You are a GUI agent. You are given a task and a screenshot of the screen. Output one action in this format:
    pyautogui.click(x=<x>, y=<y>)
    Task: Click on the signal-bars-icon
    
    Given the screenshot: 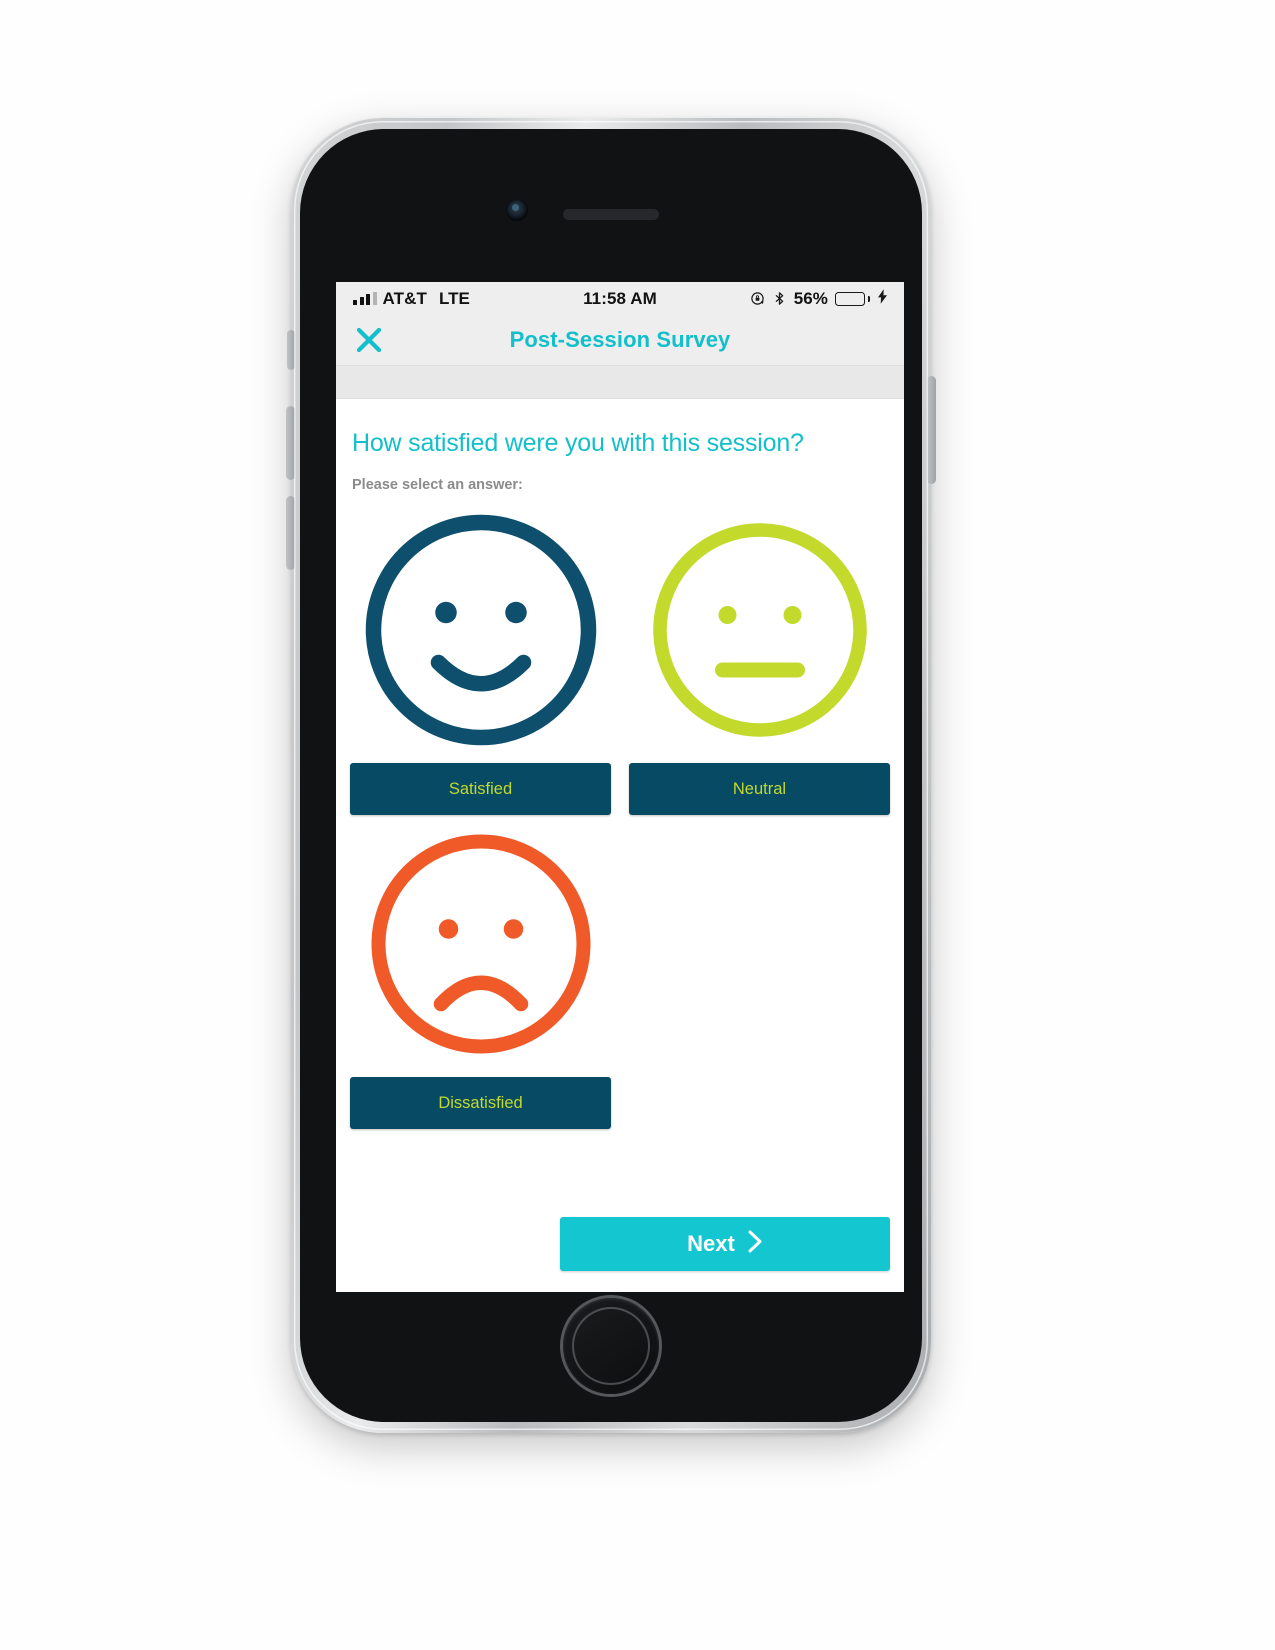 What is the action you would take?
    pyautogui.click(x=365, y=298)
    